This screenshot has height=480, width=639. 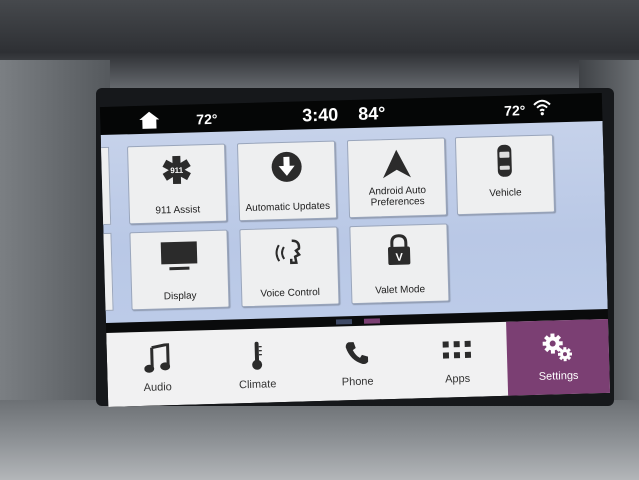 I want to click on left-temperature: 72°, so click(x=207, y=119).